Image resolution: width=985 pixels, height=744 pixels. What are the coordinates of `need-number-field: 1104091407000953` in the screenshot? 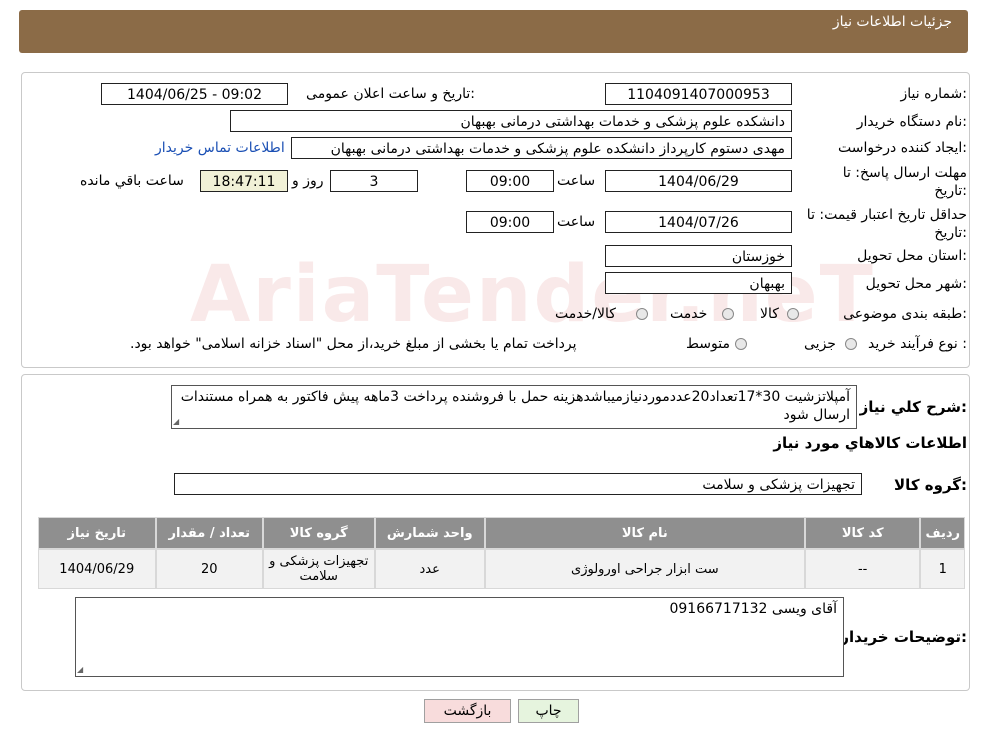 It's located at (698, 94).